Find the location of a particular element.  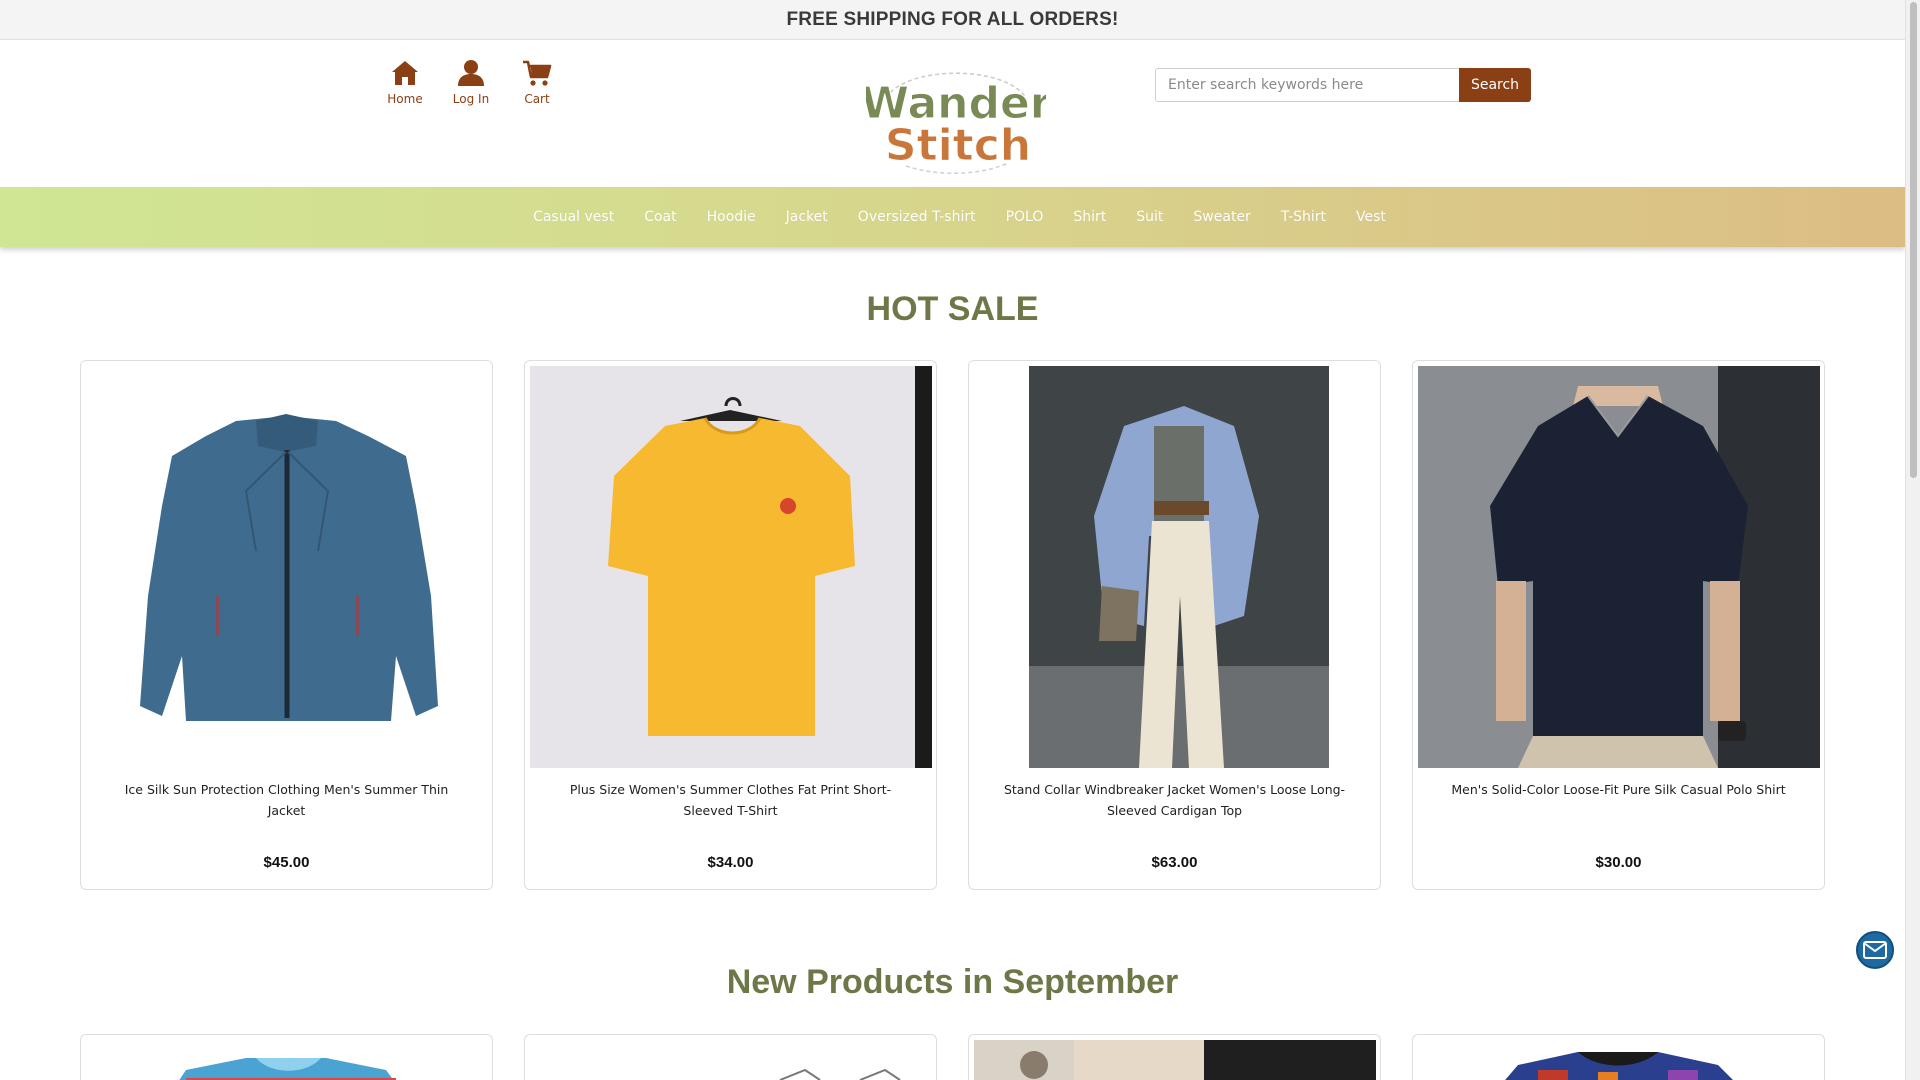

wander-stitch-logo: Wander Stitch is located at coordinates (956, 120).